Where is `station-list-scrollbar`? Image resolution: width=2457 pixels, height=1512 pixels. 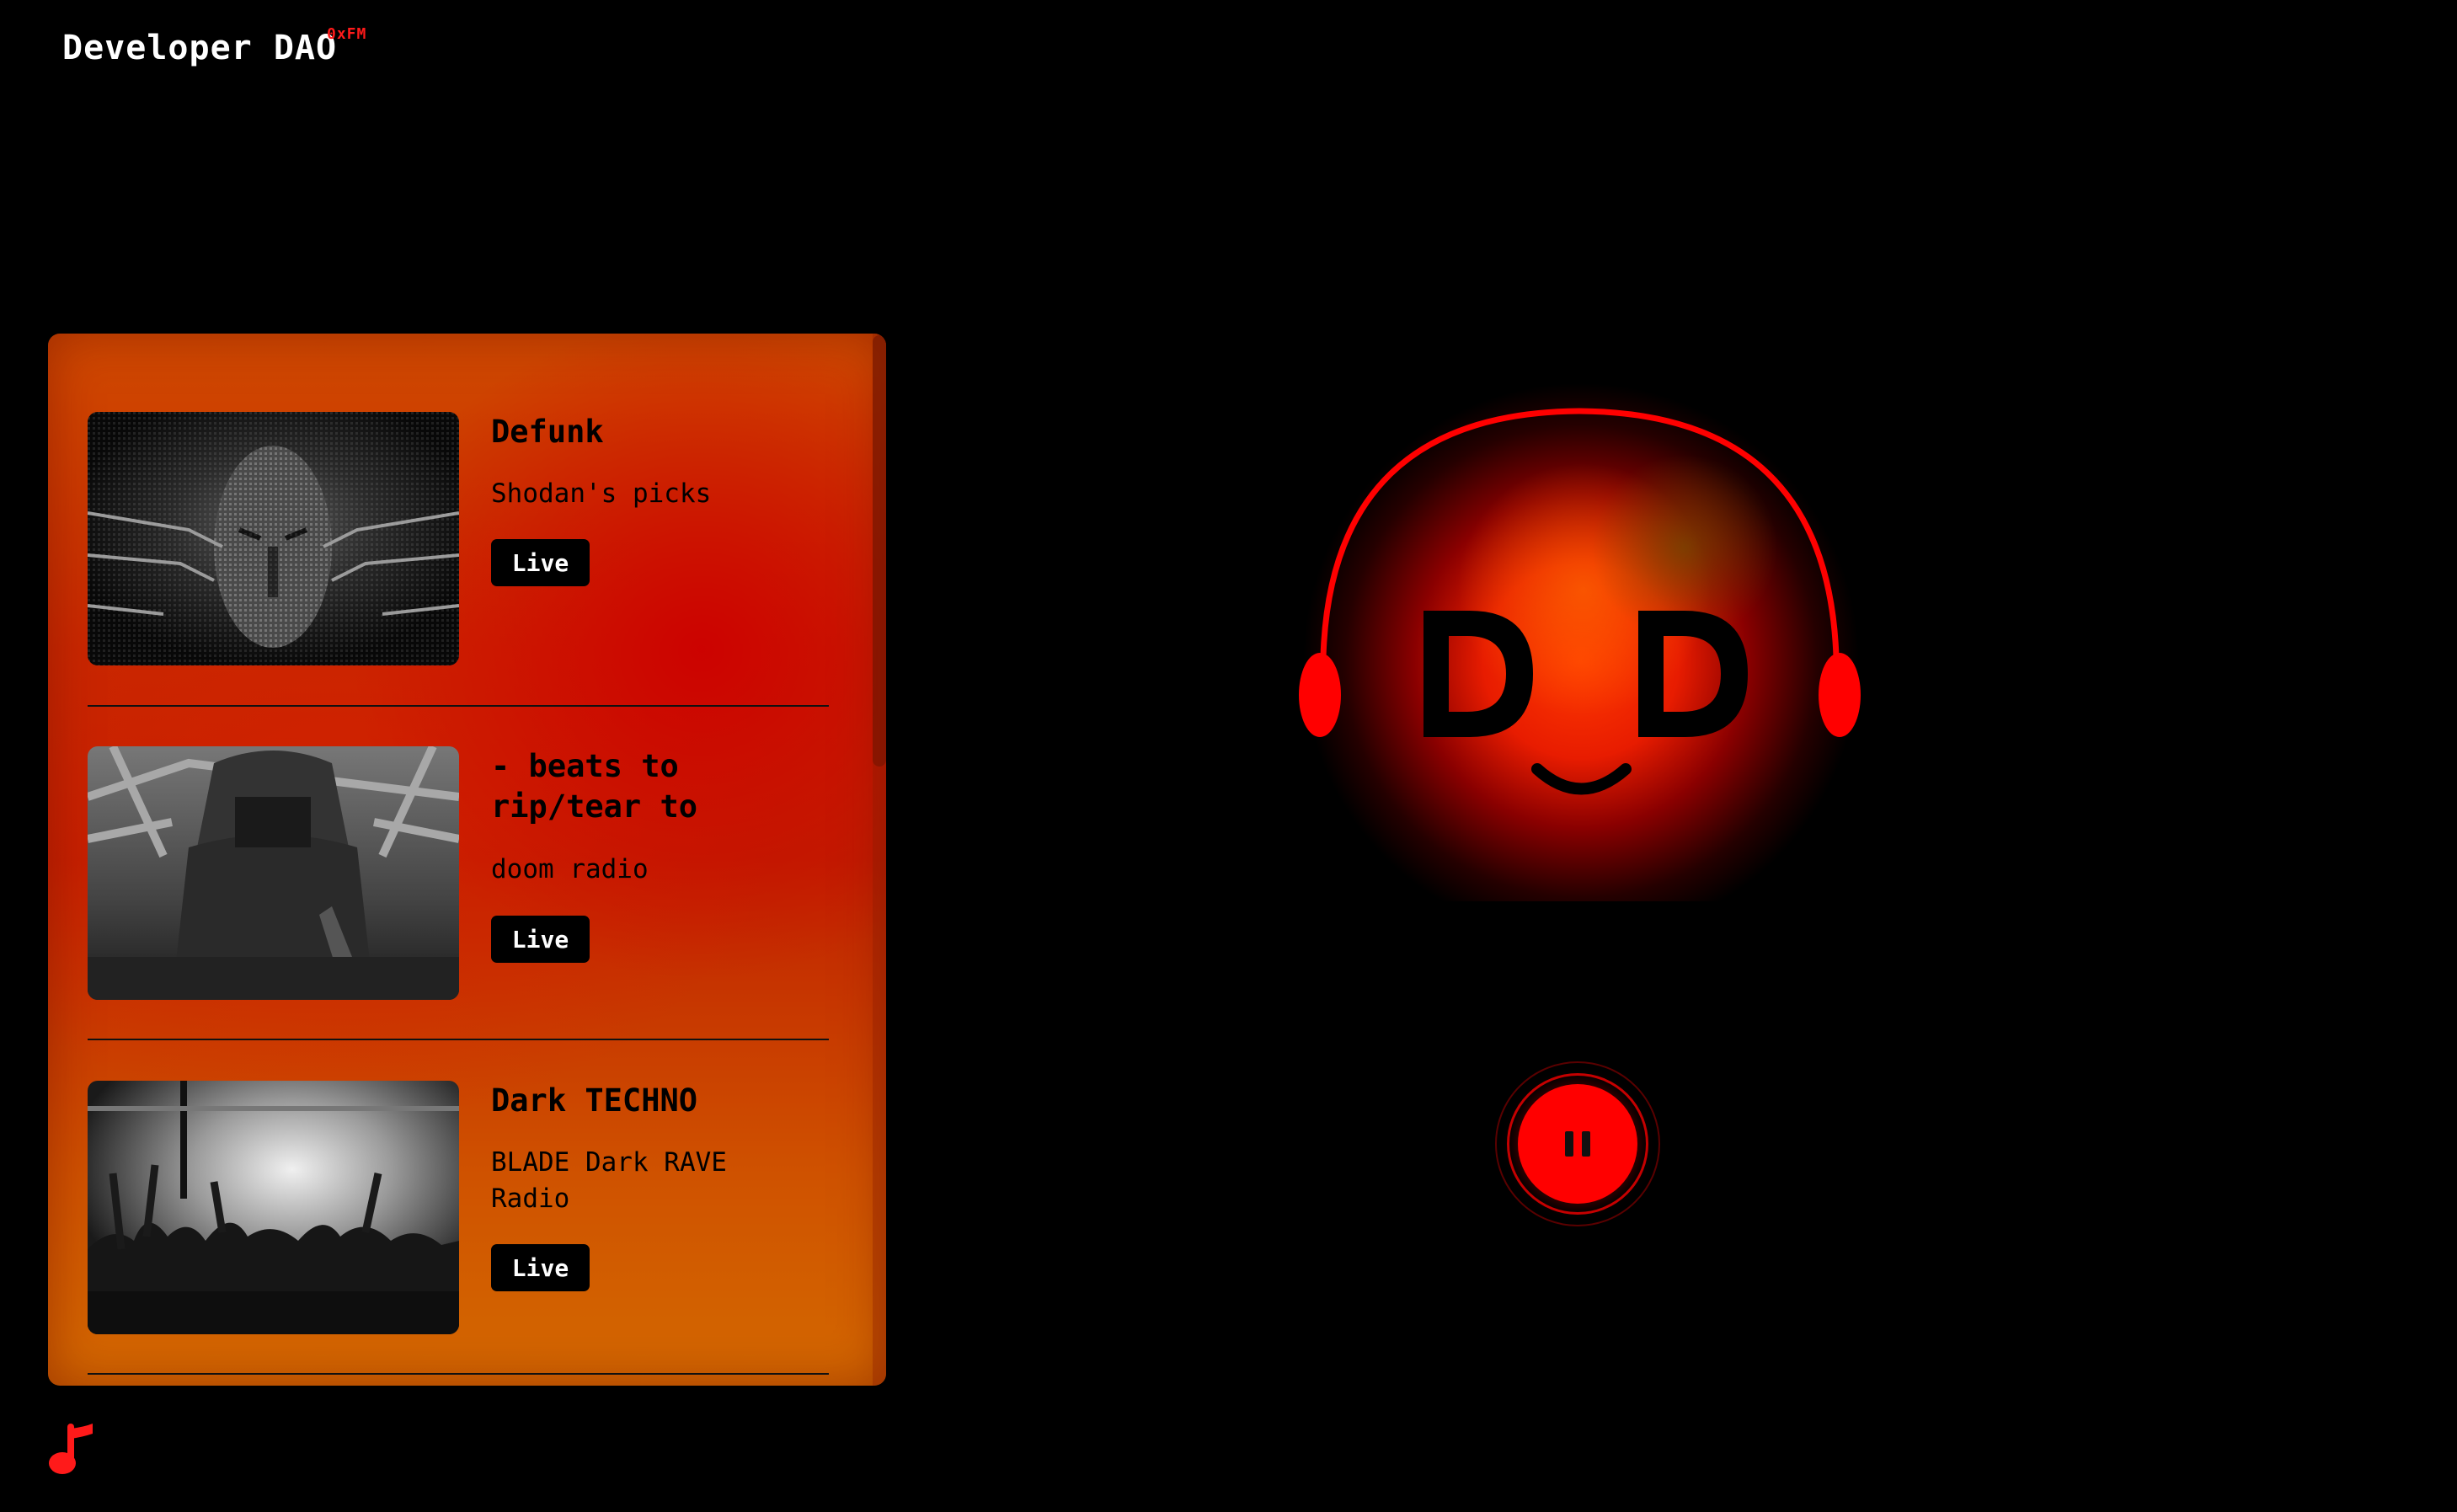
station-list-scrollbar is located at coordinates (880, 860).